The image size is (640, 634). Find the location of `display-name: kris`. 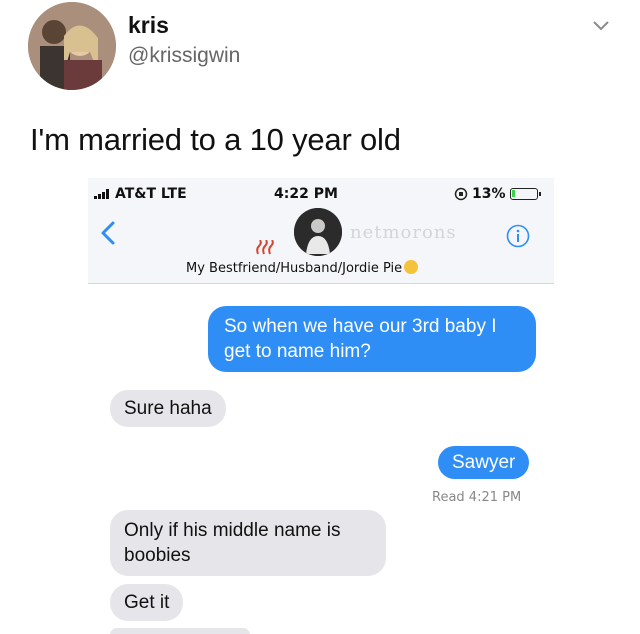

display-name: kris is located at coordinates (148, 25).